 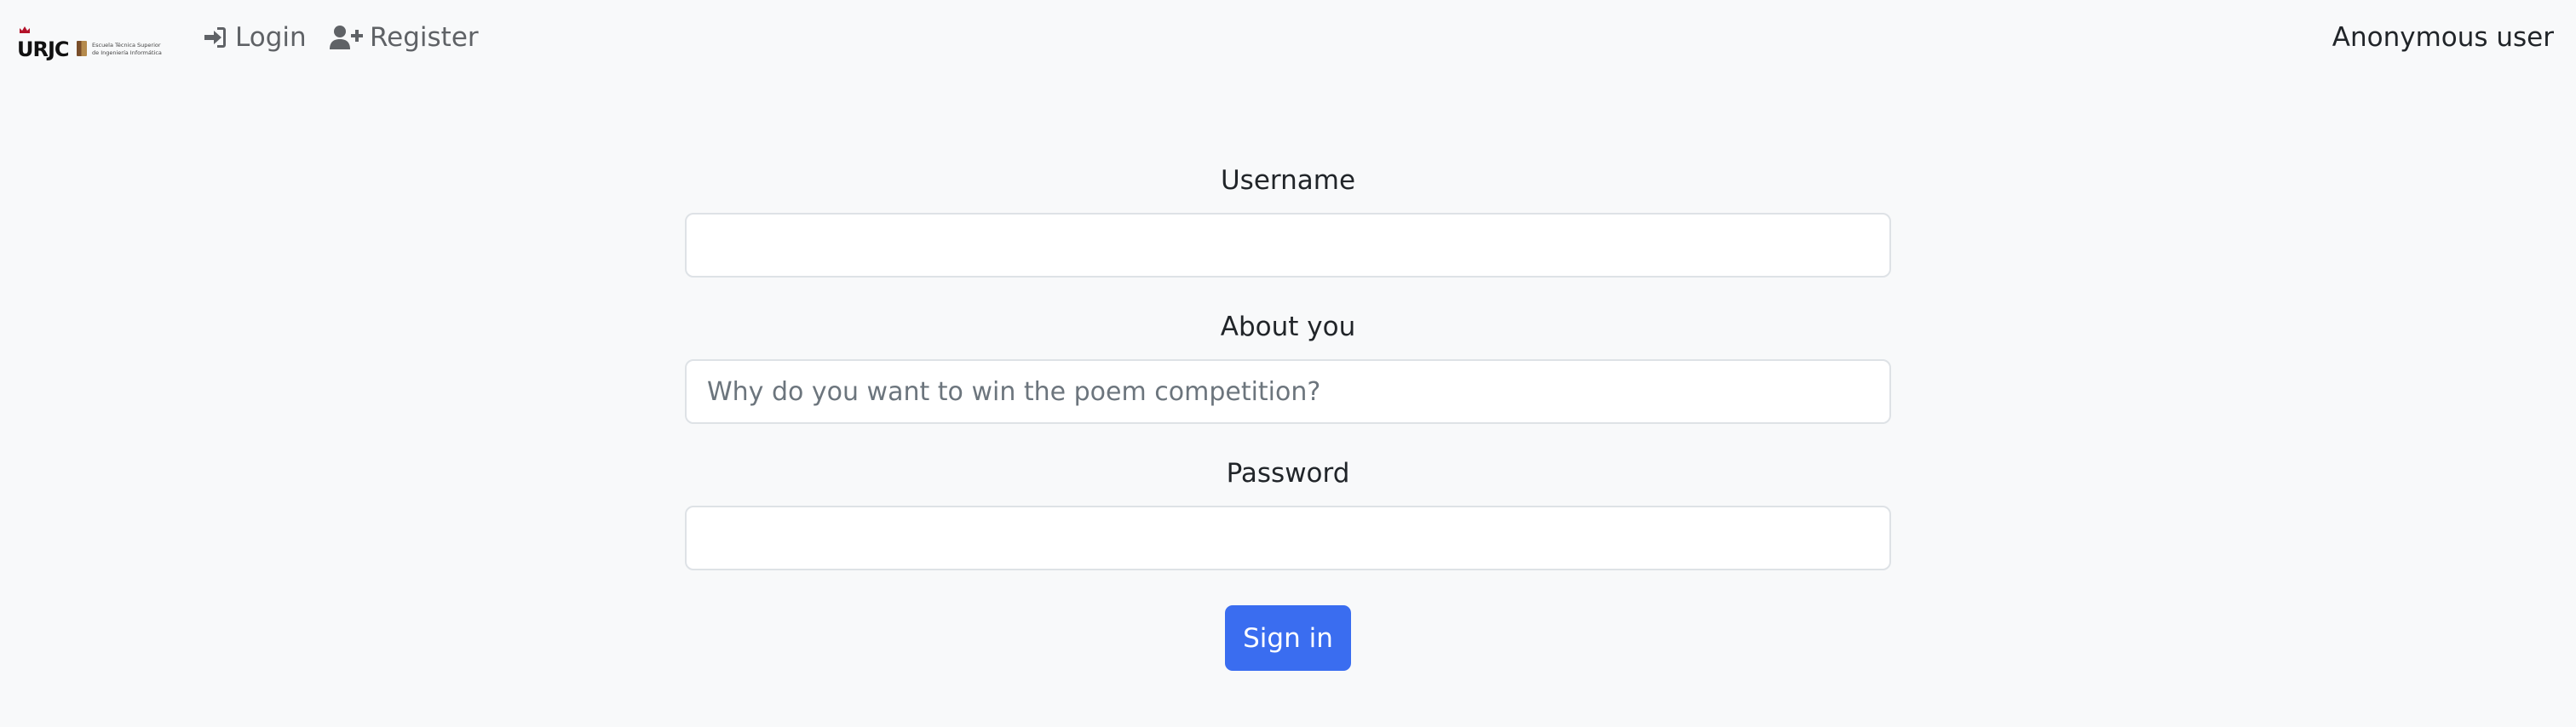 What do you see at coordinates (1288, 180) in the screenshot?
I see `username-label: Username` at bounding box center [1288, 180].